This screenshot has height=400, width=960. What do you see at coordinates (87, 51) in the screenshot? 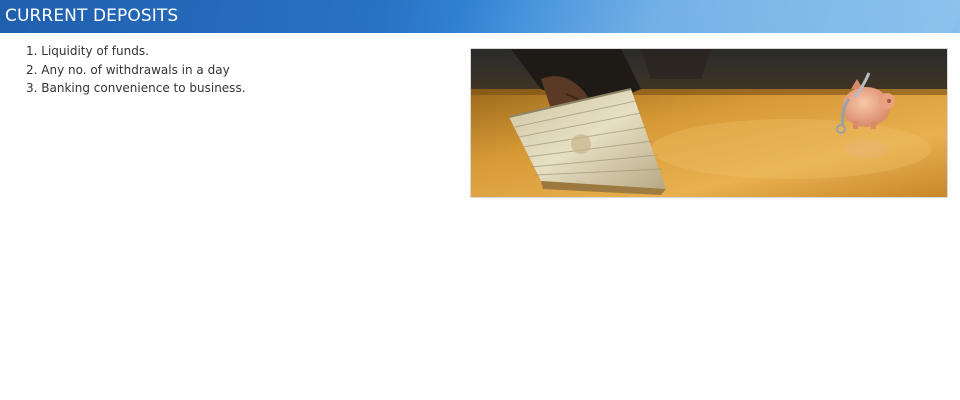
I see `feature-item-liquidity: 1. Liquidity of funds.` at bounding box center [87, 51].